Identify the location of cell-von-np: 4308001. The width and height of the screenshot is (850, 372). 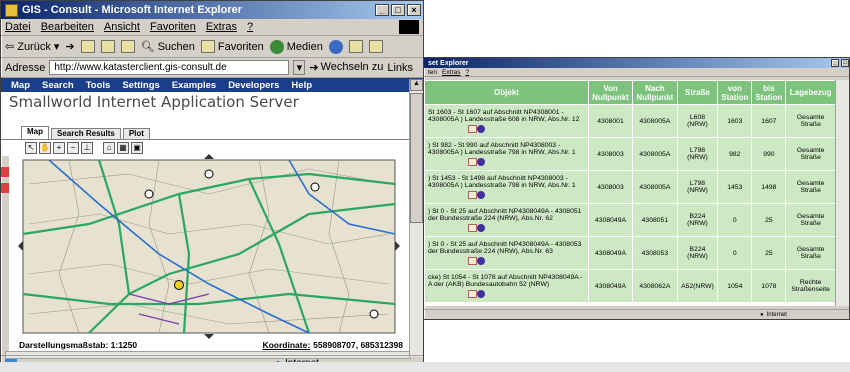
(610, 121).